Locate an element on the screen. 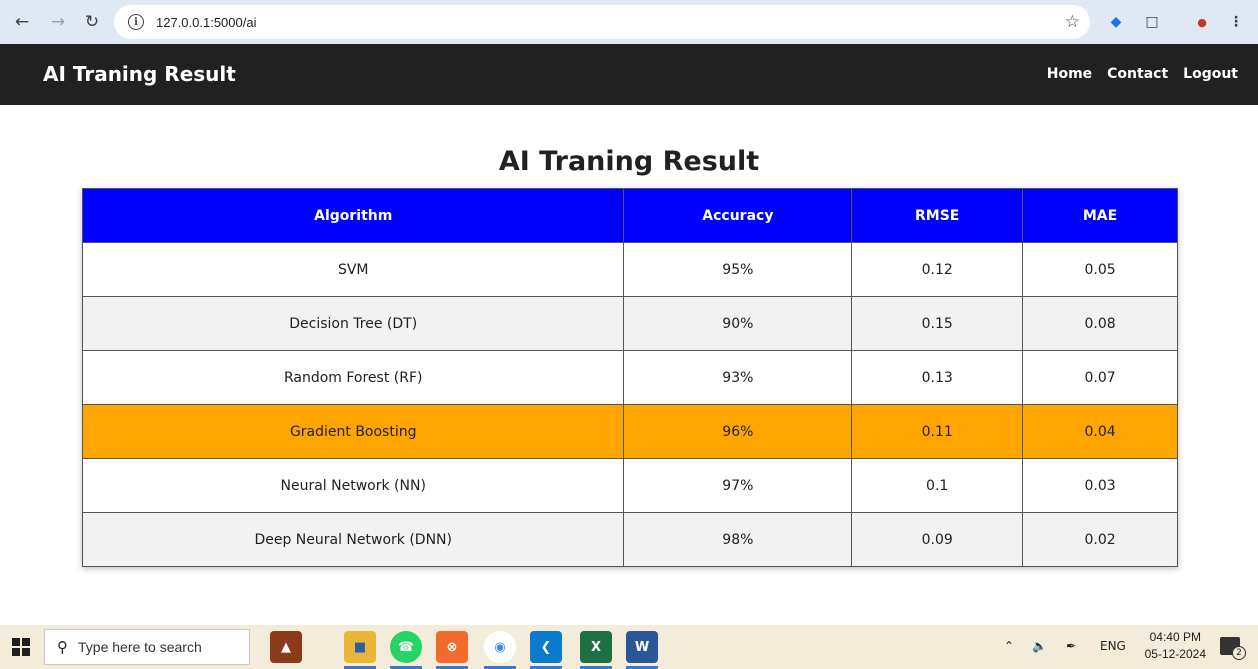 Image resolution: width=1258 pixels, height=669 pixels. excel-icon: X is located at coordinates (596, 647).